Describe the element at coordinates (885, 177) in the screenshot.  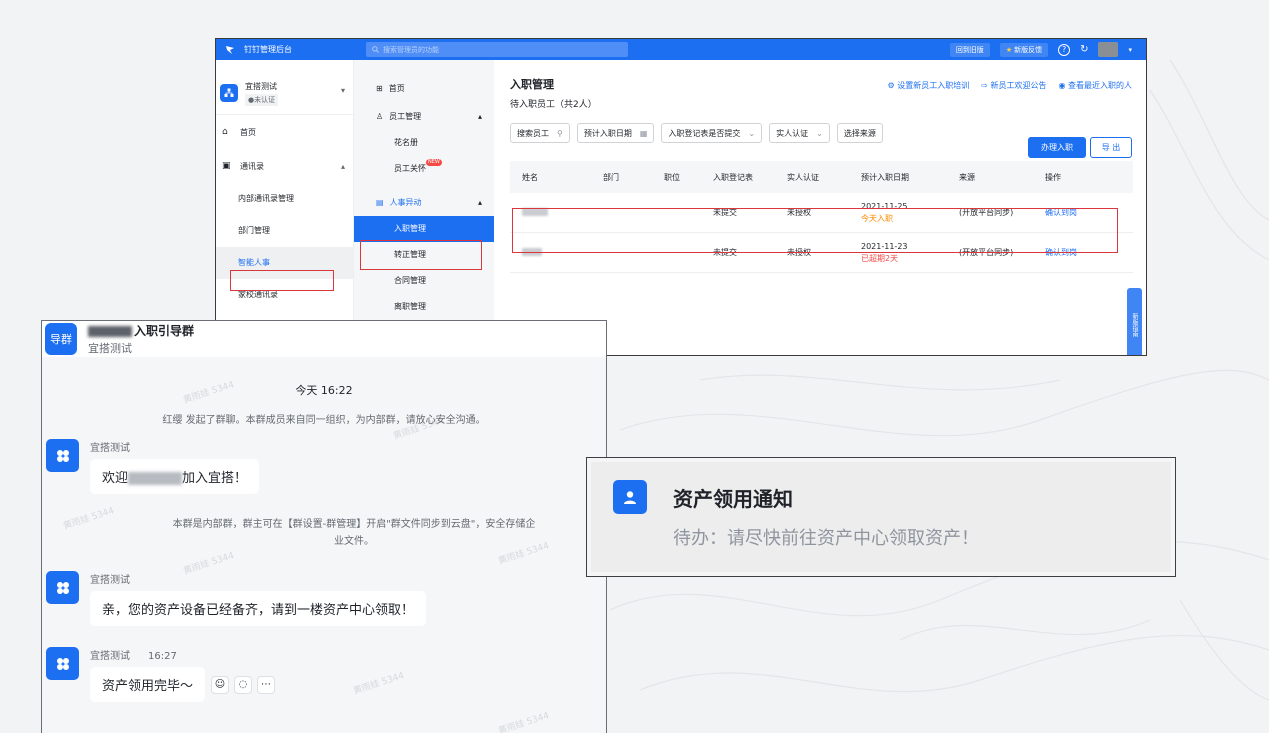
I see `col-date: 预计入职日期` at that location.